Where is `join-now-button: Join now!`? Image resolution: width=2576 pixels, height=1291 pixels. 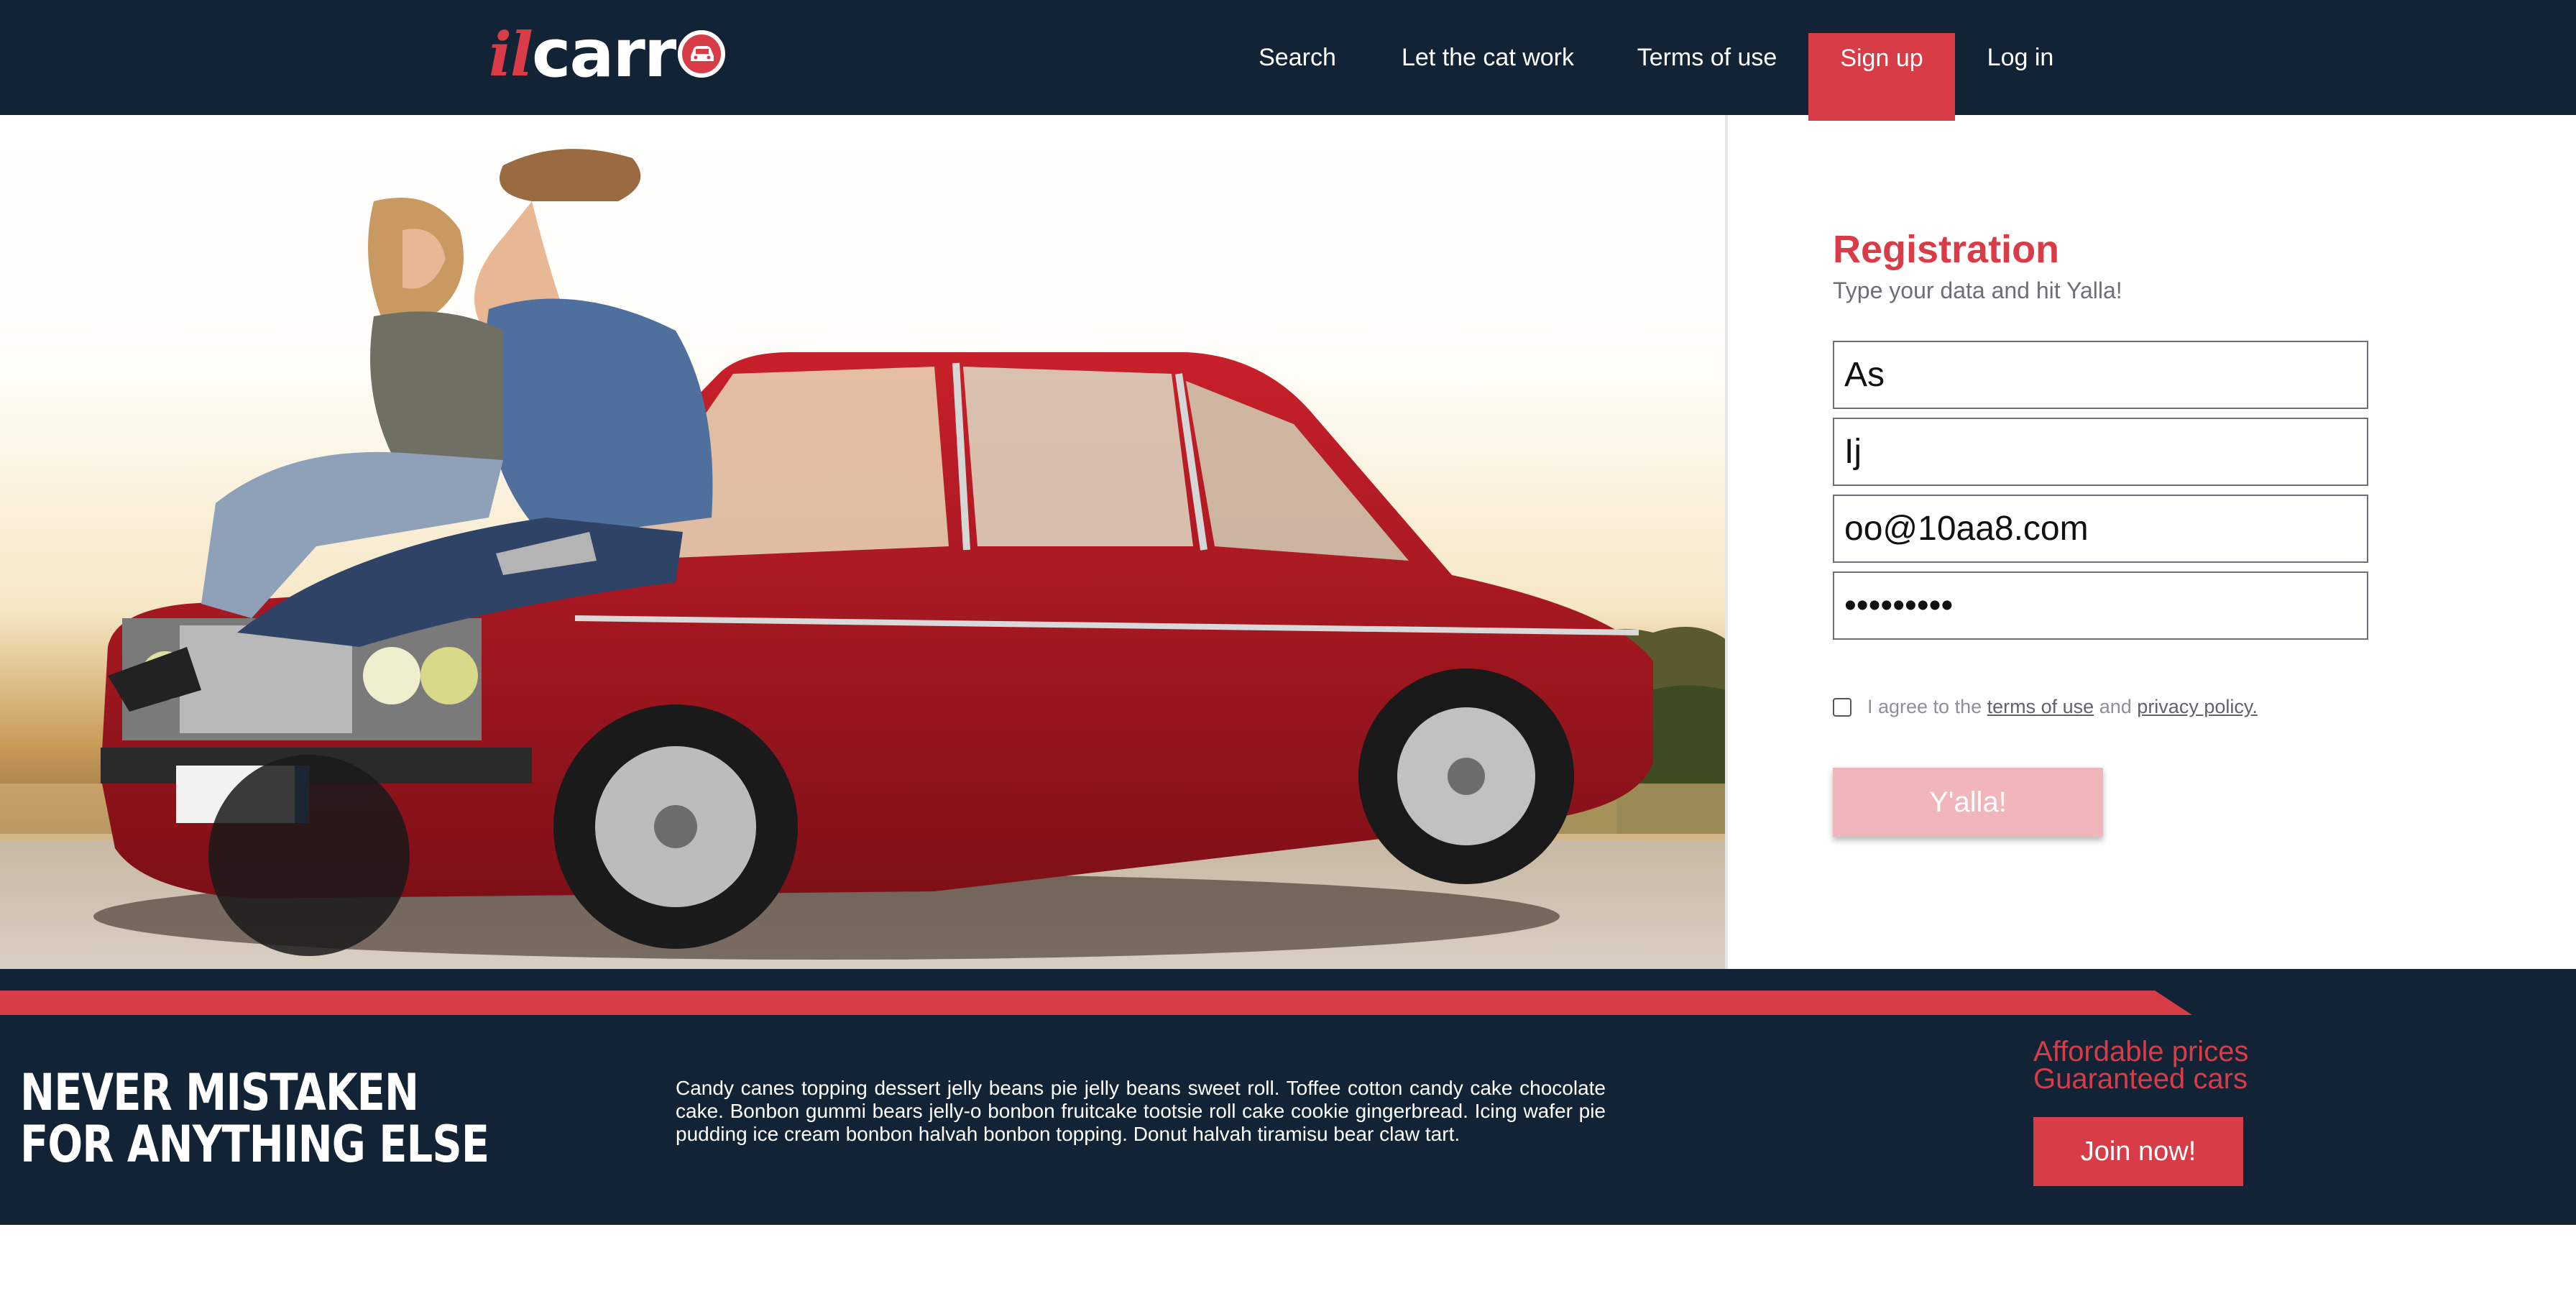
join-now-button: Join now! is located at coordinates (2138, 1151).